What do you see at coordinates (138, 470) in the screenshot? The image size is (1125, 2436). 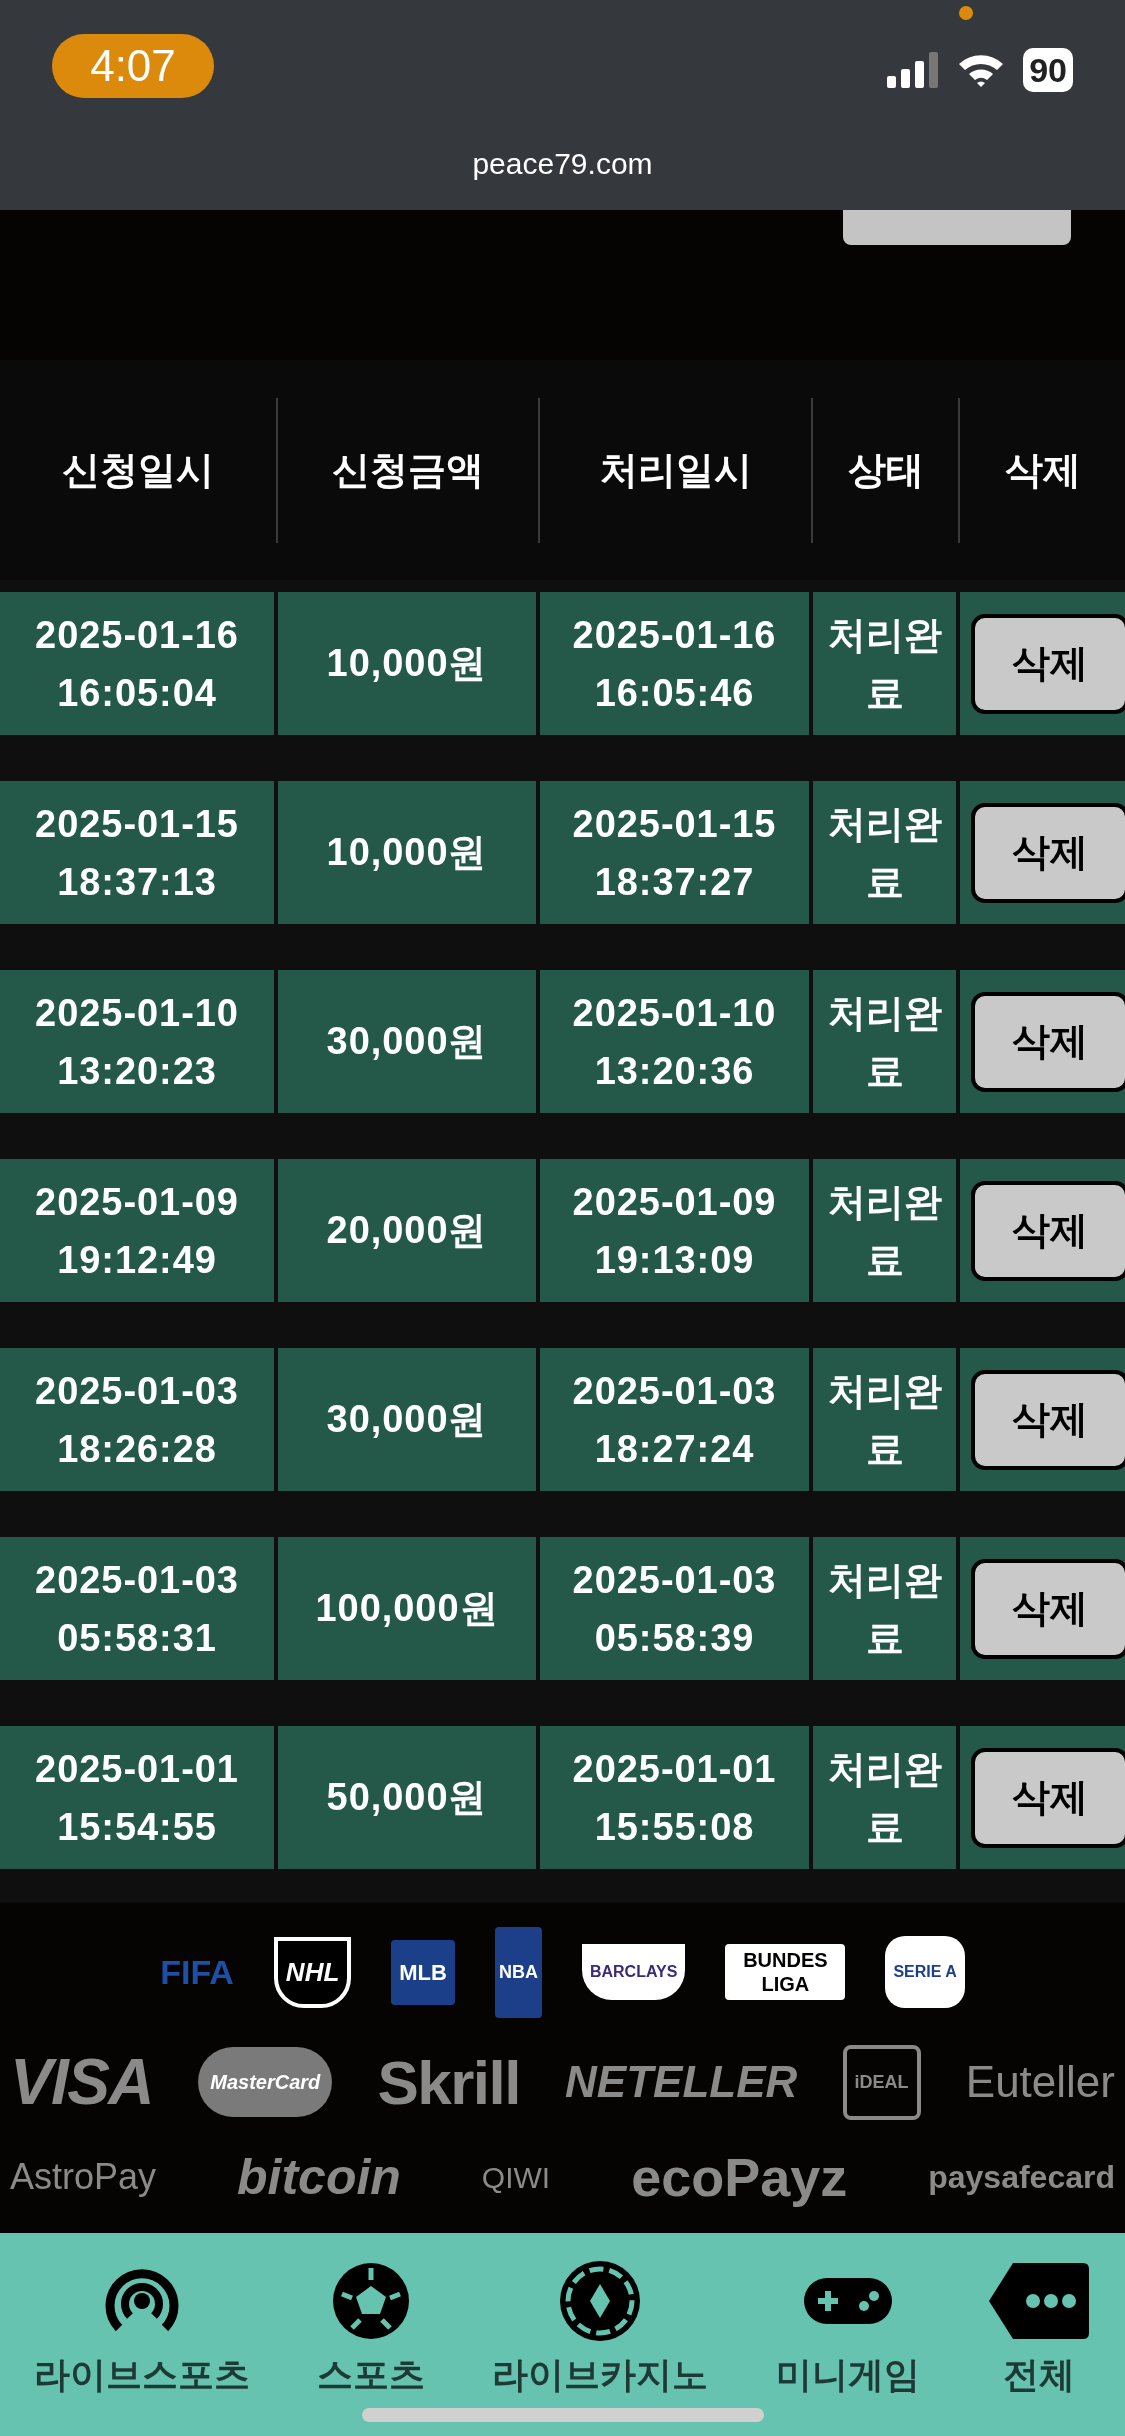 I see `column-header: 신청일시` at bounding box center [138, 470].